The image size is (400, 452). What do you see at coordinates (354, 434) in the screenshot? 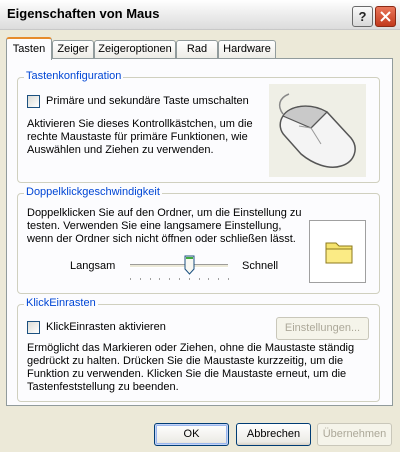
I see `apply-button: Übernehmen` at bounding box center [354, 434].